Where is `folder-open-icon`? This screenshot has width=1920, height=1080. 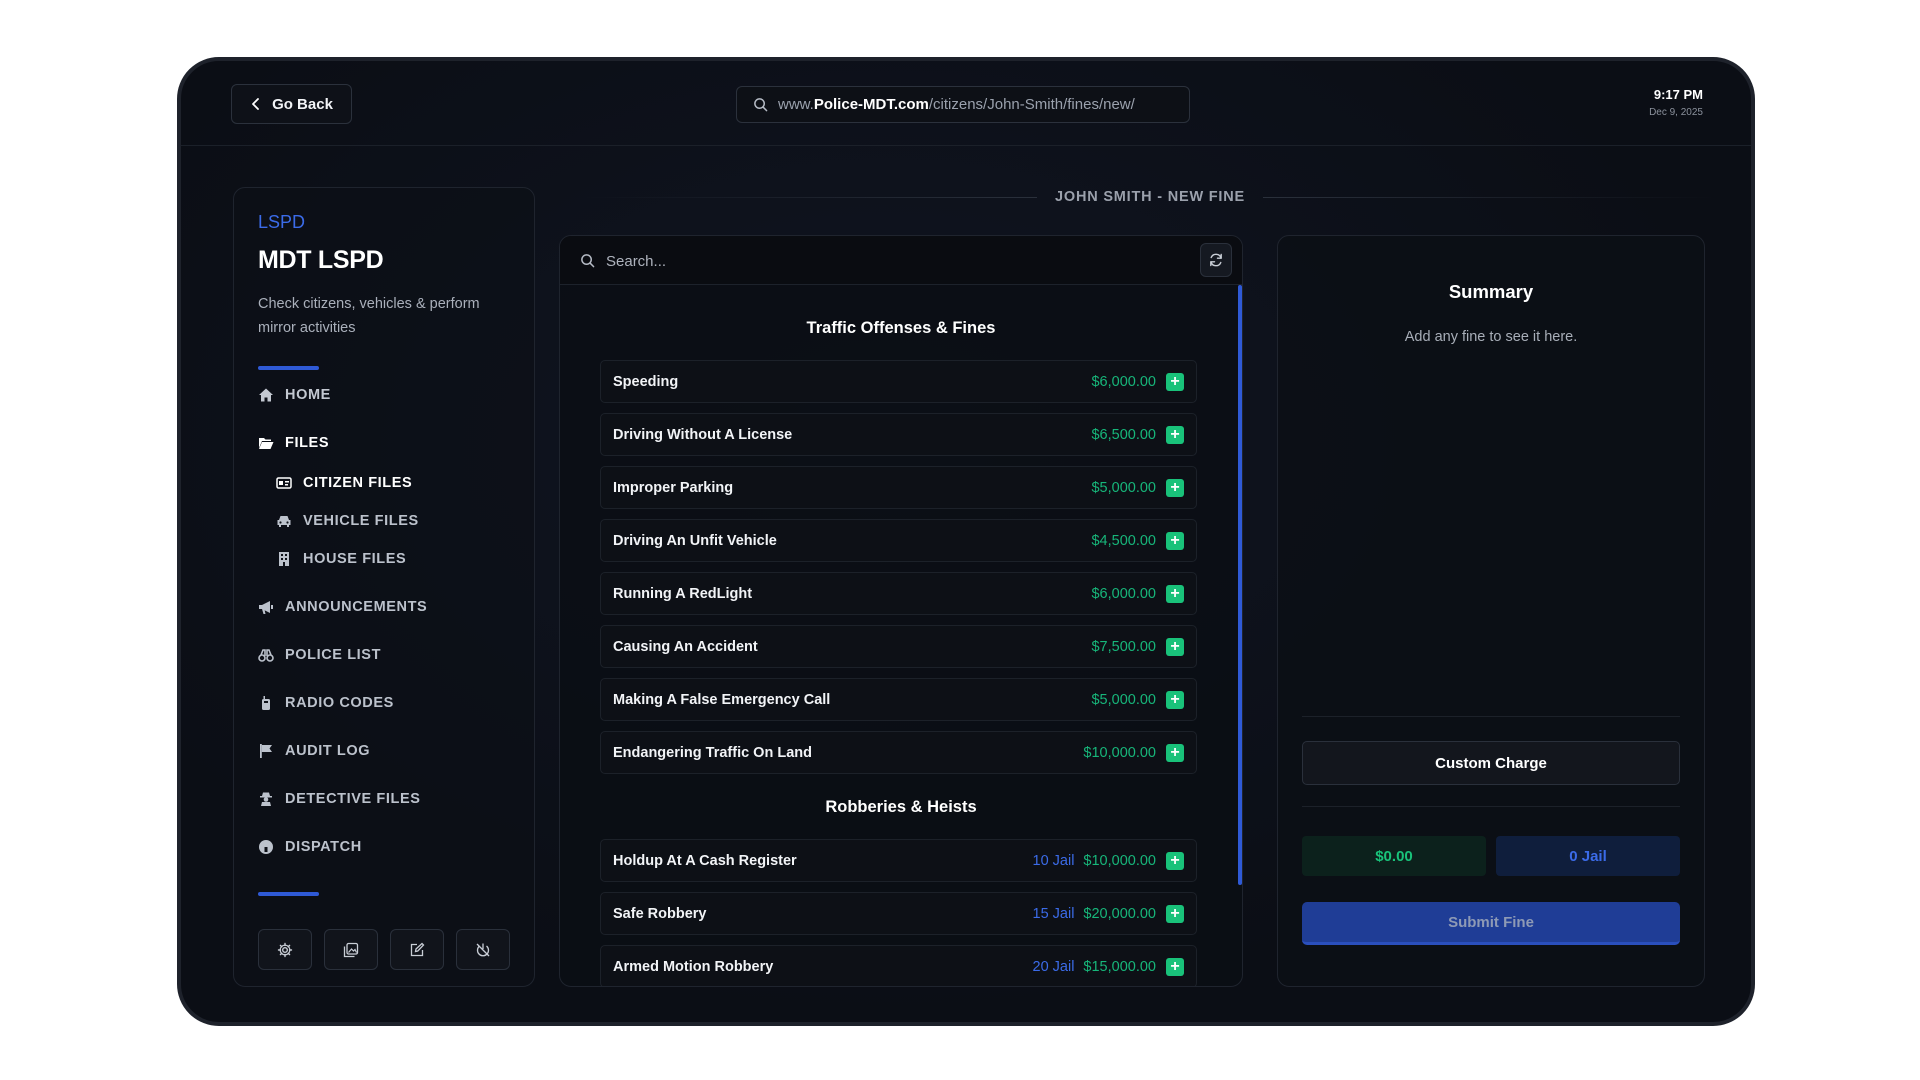
folder-open-icon is located at coordinates (266, 443).